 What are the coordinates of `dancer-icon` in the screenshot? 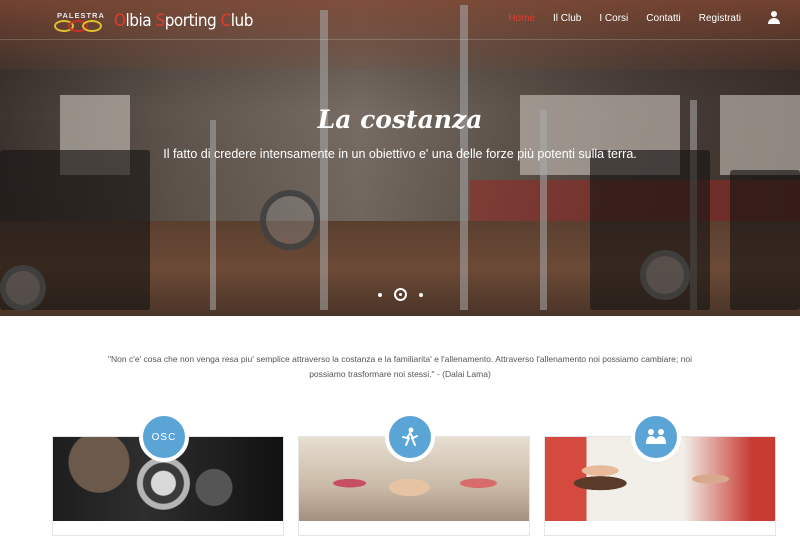 It's located at (410, 437).